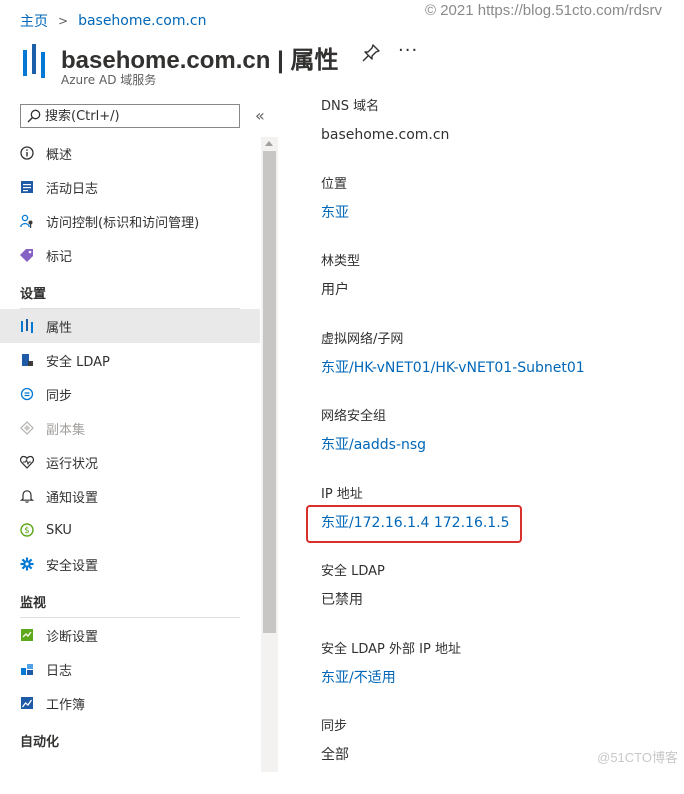 The image size is (684, 794). What do you see at coordinates (335, 290) in the screenshot?
I see `property-value: 用户` at bounding box center [335, 290].